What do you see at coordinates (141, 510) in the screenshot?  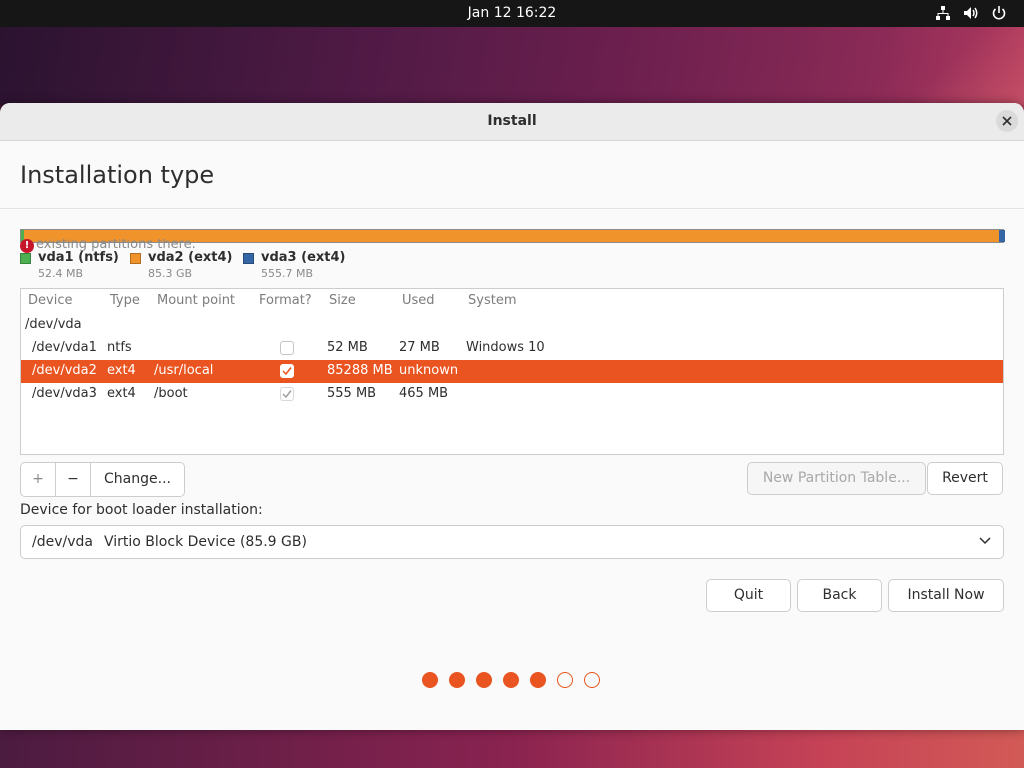 I see `bootloader-label: Device for boot loader installation:` at bounding box center [141, 510].